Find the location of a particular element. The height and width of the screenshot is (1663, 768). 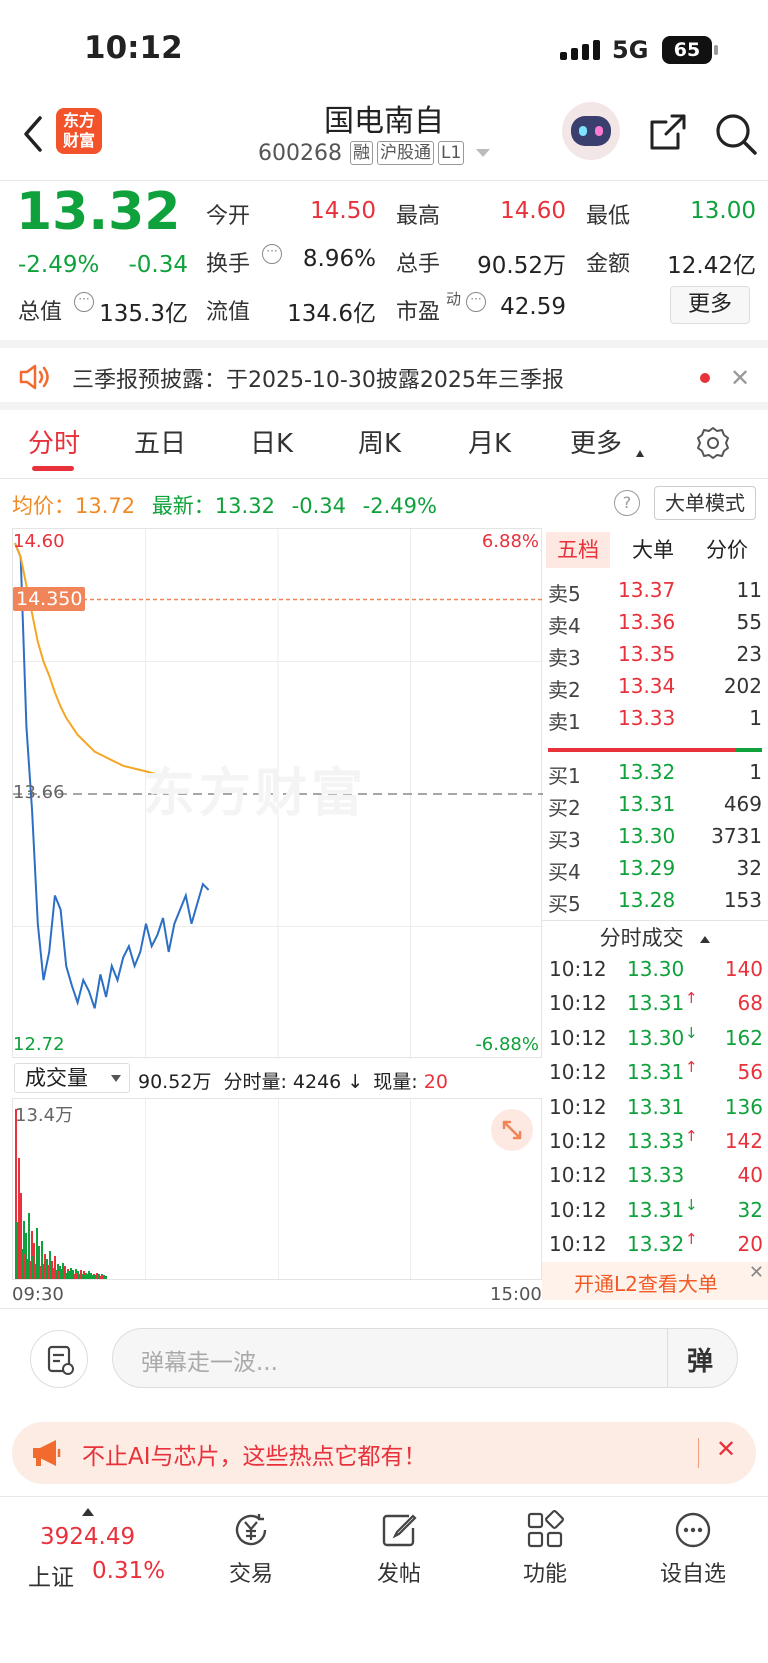

comment-input: 弹幕走一波... 弹 is located at coordinates (425, 1358).